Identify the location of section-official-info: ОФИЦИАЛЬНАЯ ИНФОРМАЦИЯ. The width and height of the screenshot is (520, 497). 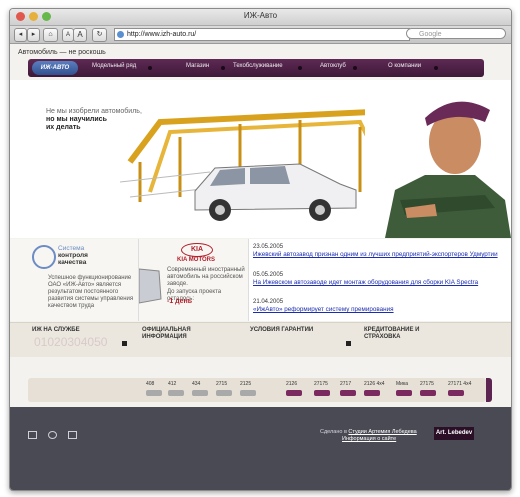
(171, 334).